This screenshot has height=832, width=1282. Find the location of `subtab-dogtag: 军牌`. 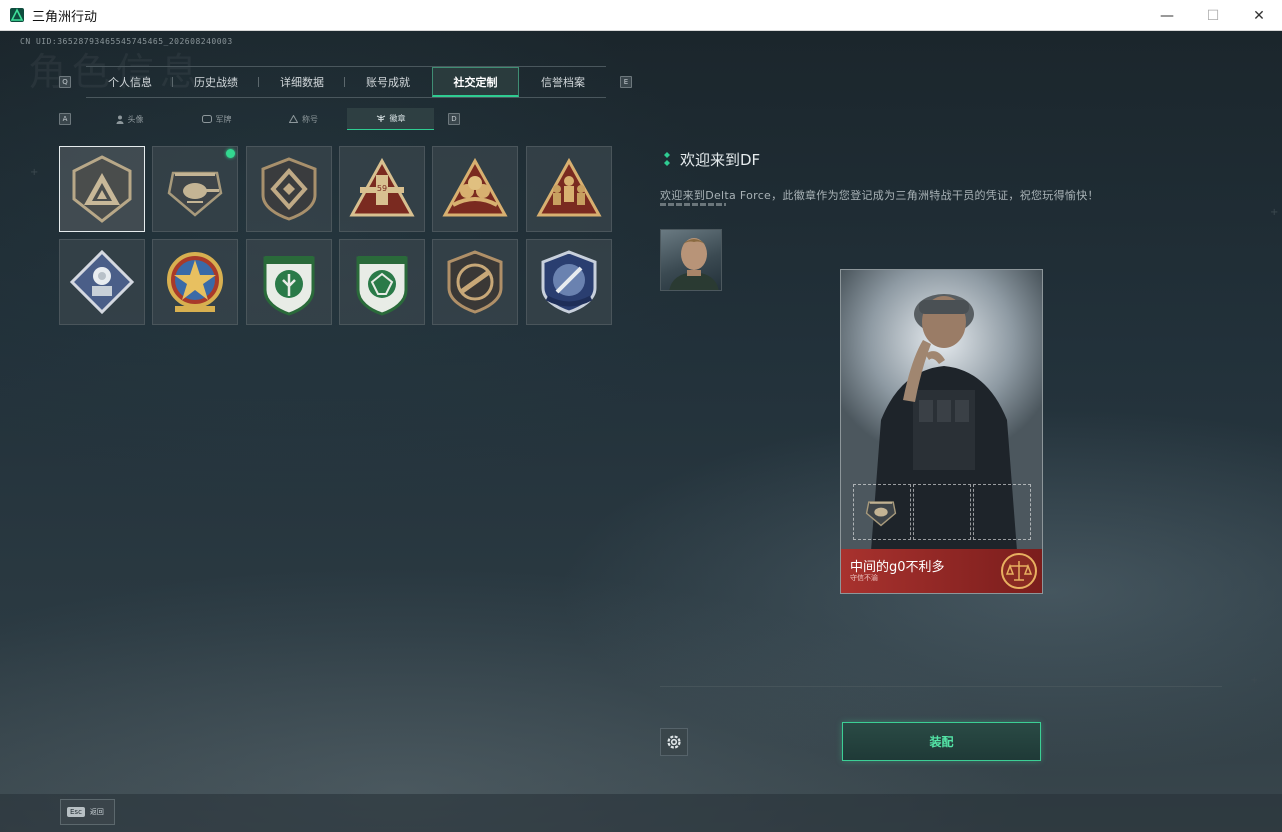

subtab-dogtag: 军牌 is located at coordinates (216, 119).